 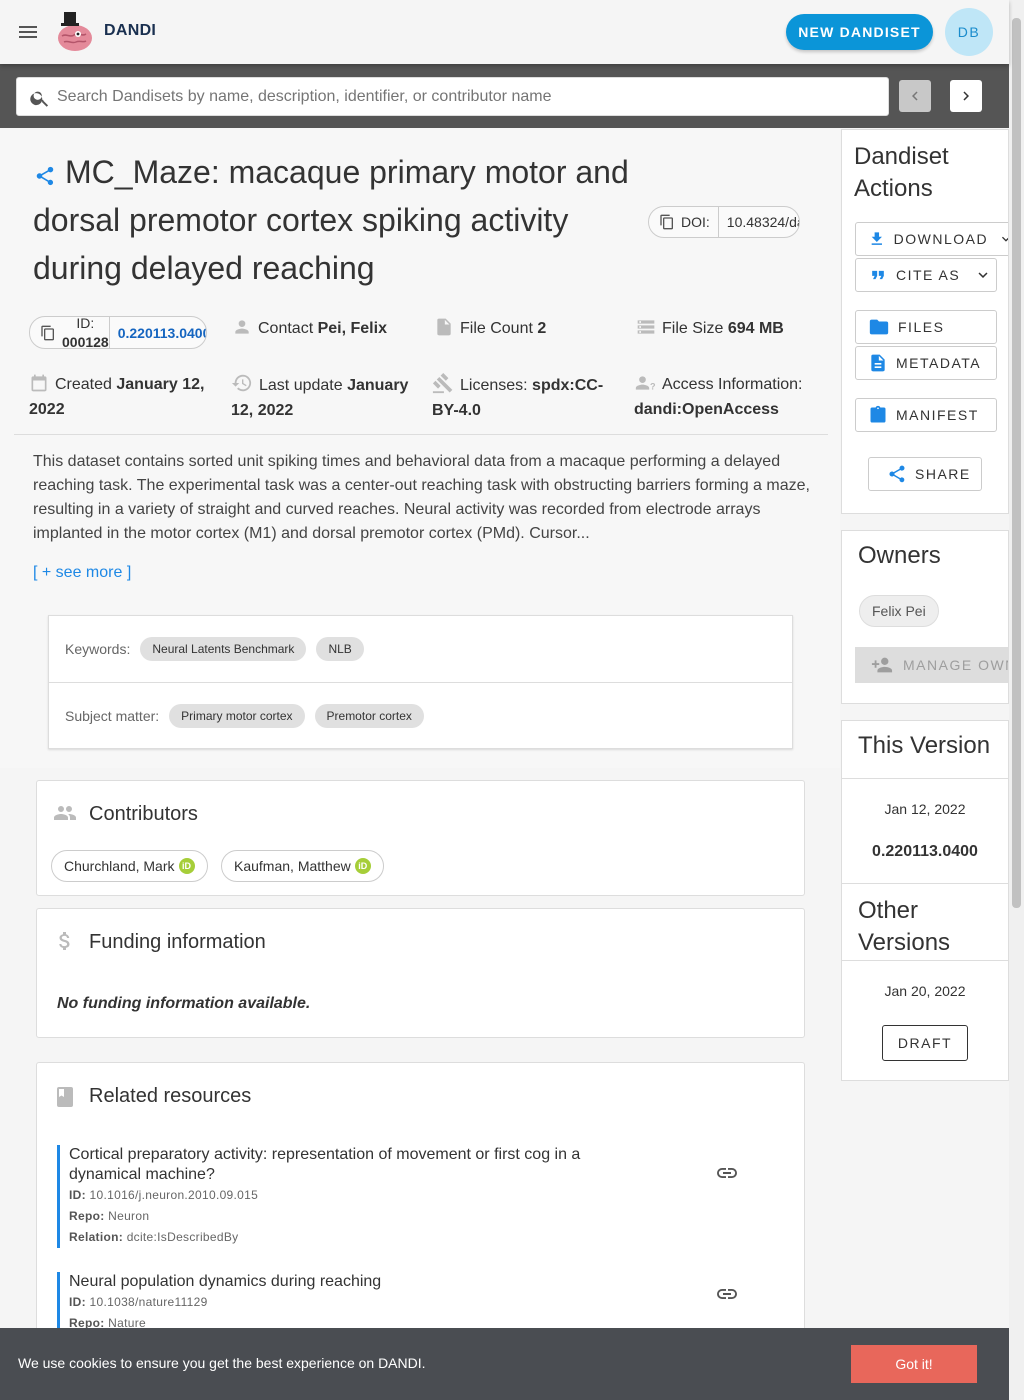 I want to click on resource-repo-value: Neuron, so click(x=129, y=1216).